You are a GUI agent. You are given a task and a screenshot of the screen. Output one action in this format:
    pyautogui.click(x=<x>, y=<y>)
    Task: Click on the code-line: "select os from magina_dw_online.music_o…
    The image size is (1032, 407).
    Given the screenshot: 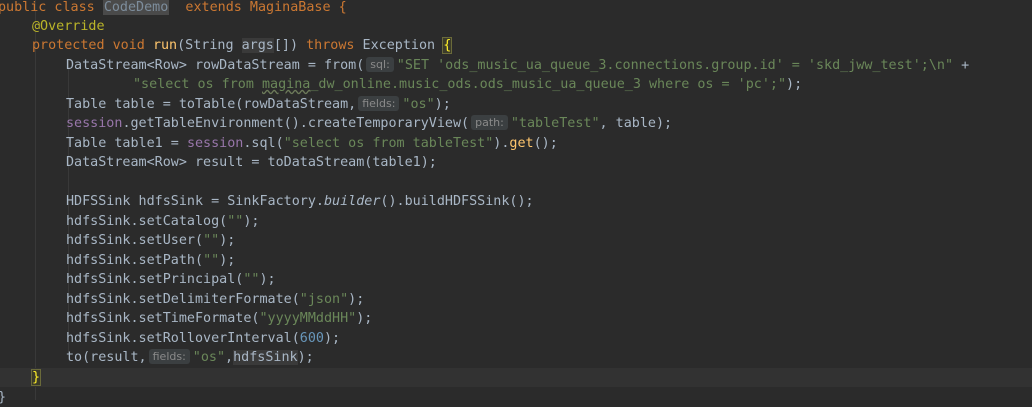 What is the action you would take?
    pyautogui.click(x=582, y=84)
    